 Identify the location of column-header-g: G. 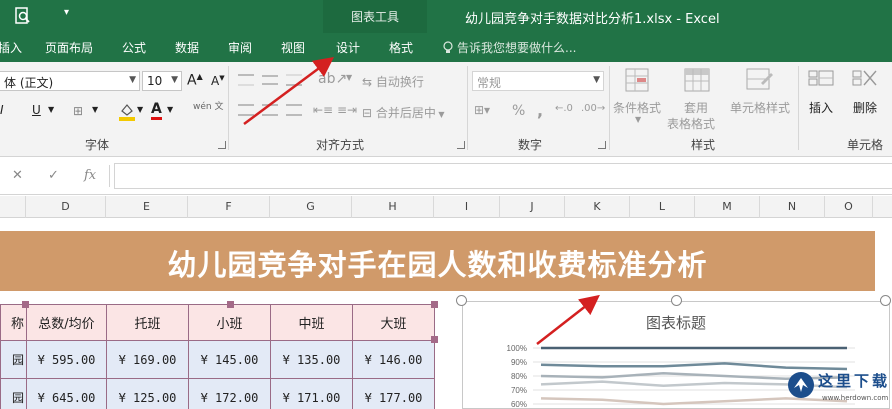
(311, 207).